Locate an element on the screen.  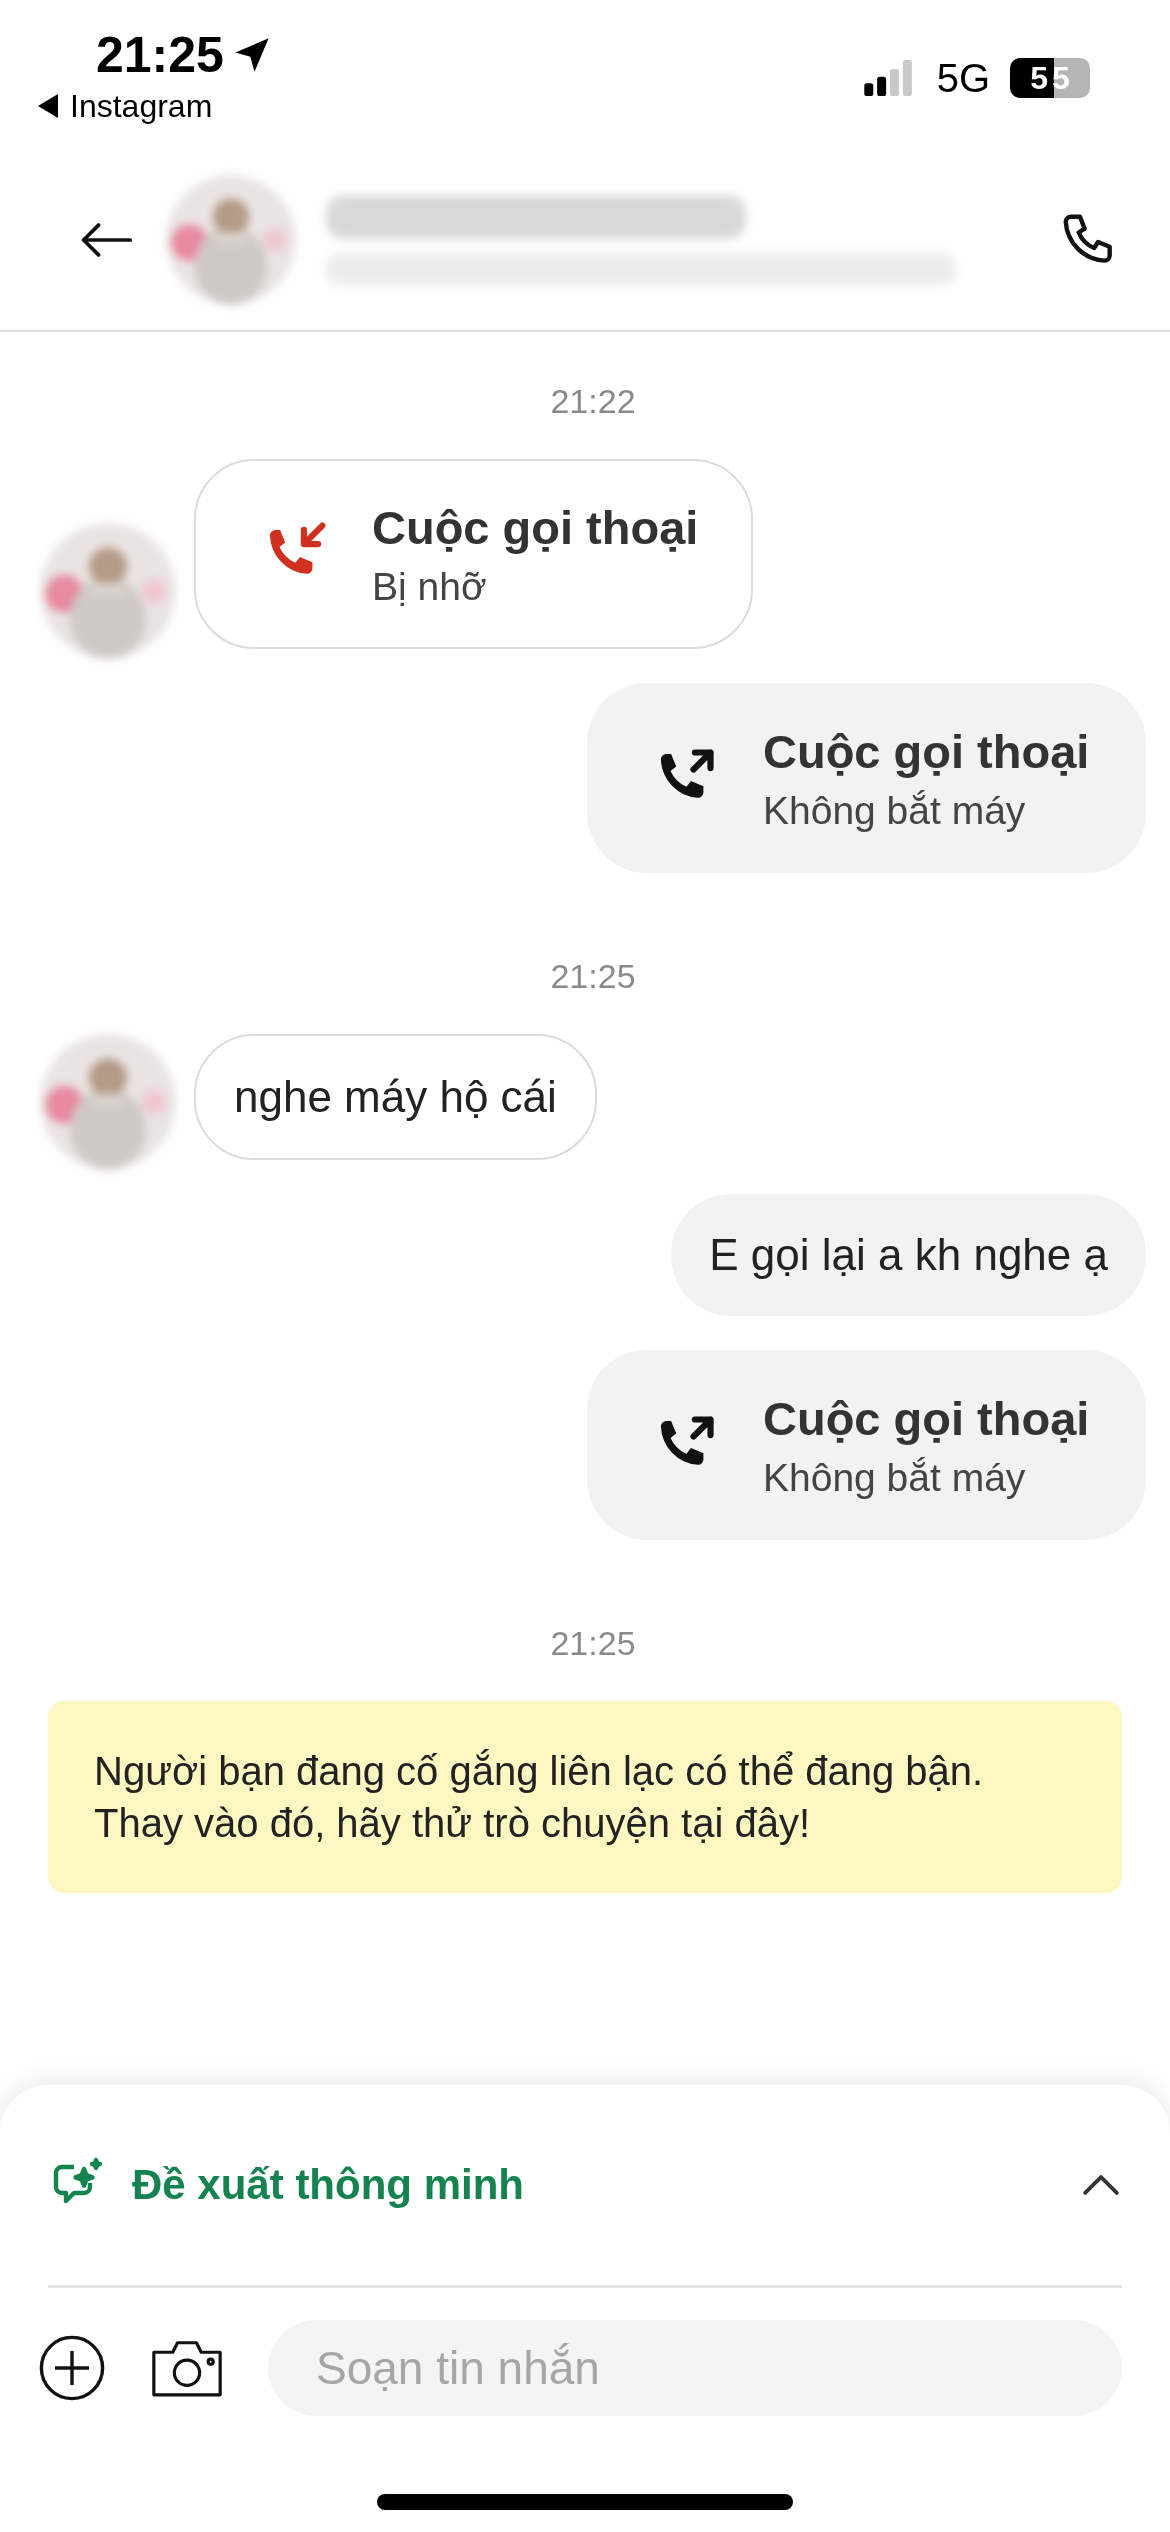
message-bubble: E gọi lại a kh nghe ạ is located at coordinates (908, 1255).